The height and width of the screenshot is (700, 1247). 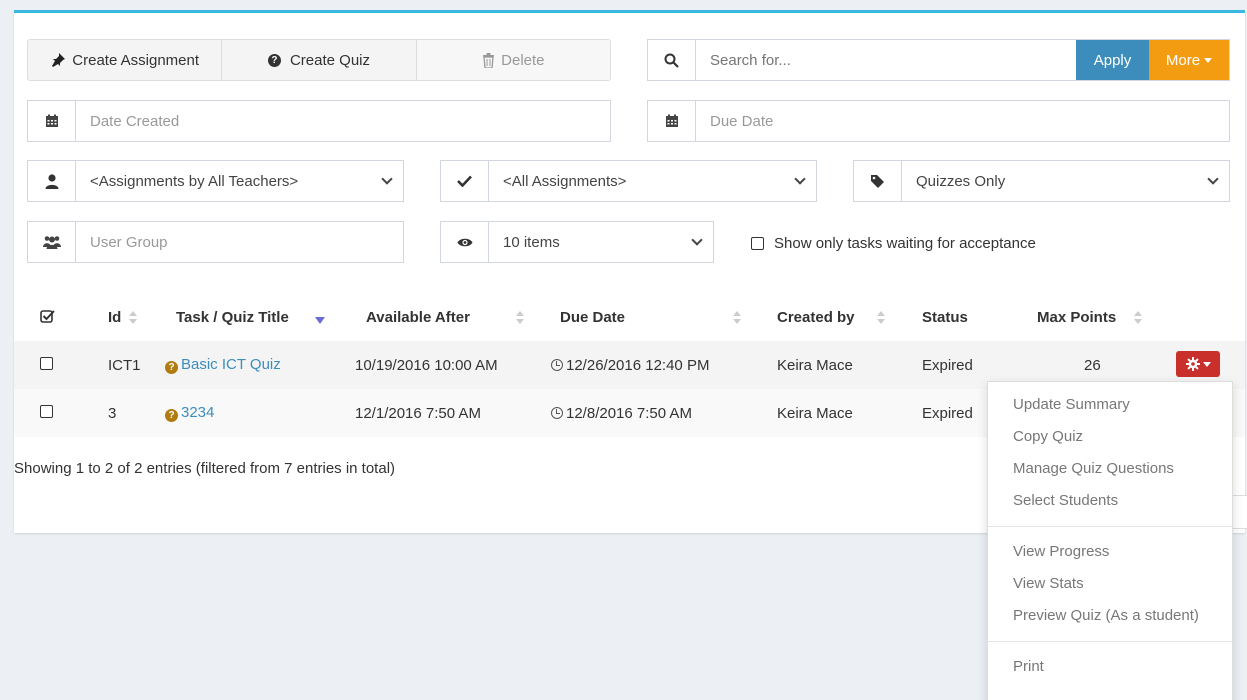 What do you see at coordinates (1110, 616) in the screenshot?
I see `menu-item-preview-quiz: Preview Quiz (As a student)` at bounding box center [1110, 616].